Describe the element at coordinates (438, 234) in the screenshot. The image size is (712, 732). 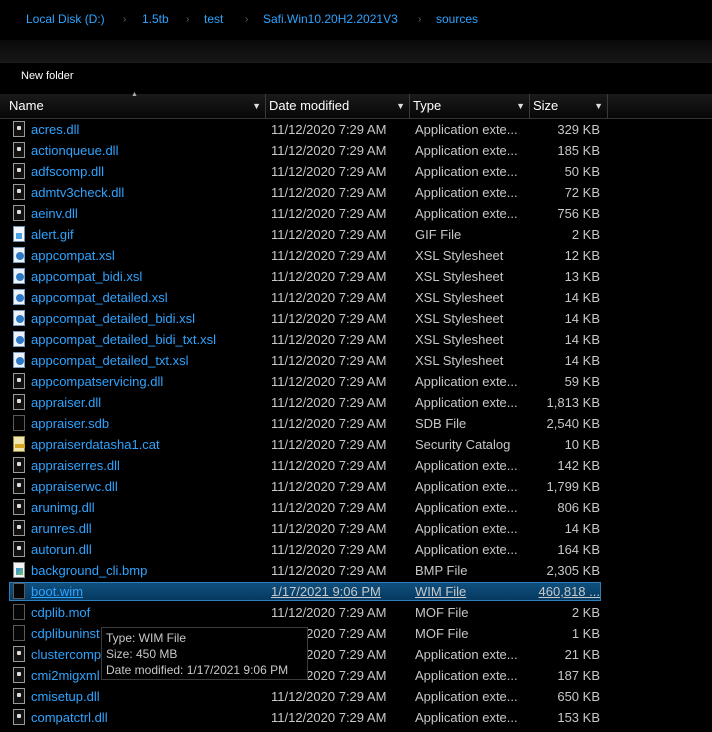
I see `file-type: GIF File` at that location.